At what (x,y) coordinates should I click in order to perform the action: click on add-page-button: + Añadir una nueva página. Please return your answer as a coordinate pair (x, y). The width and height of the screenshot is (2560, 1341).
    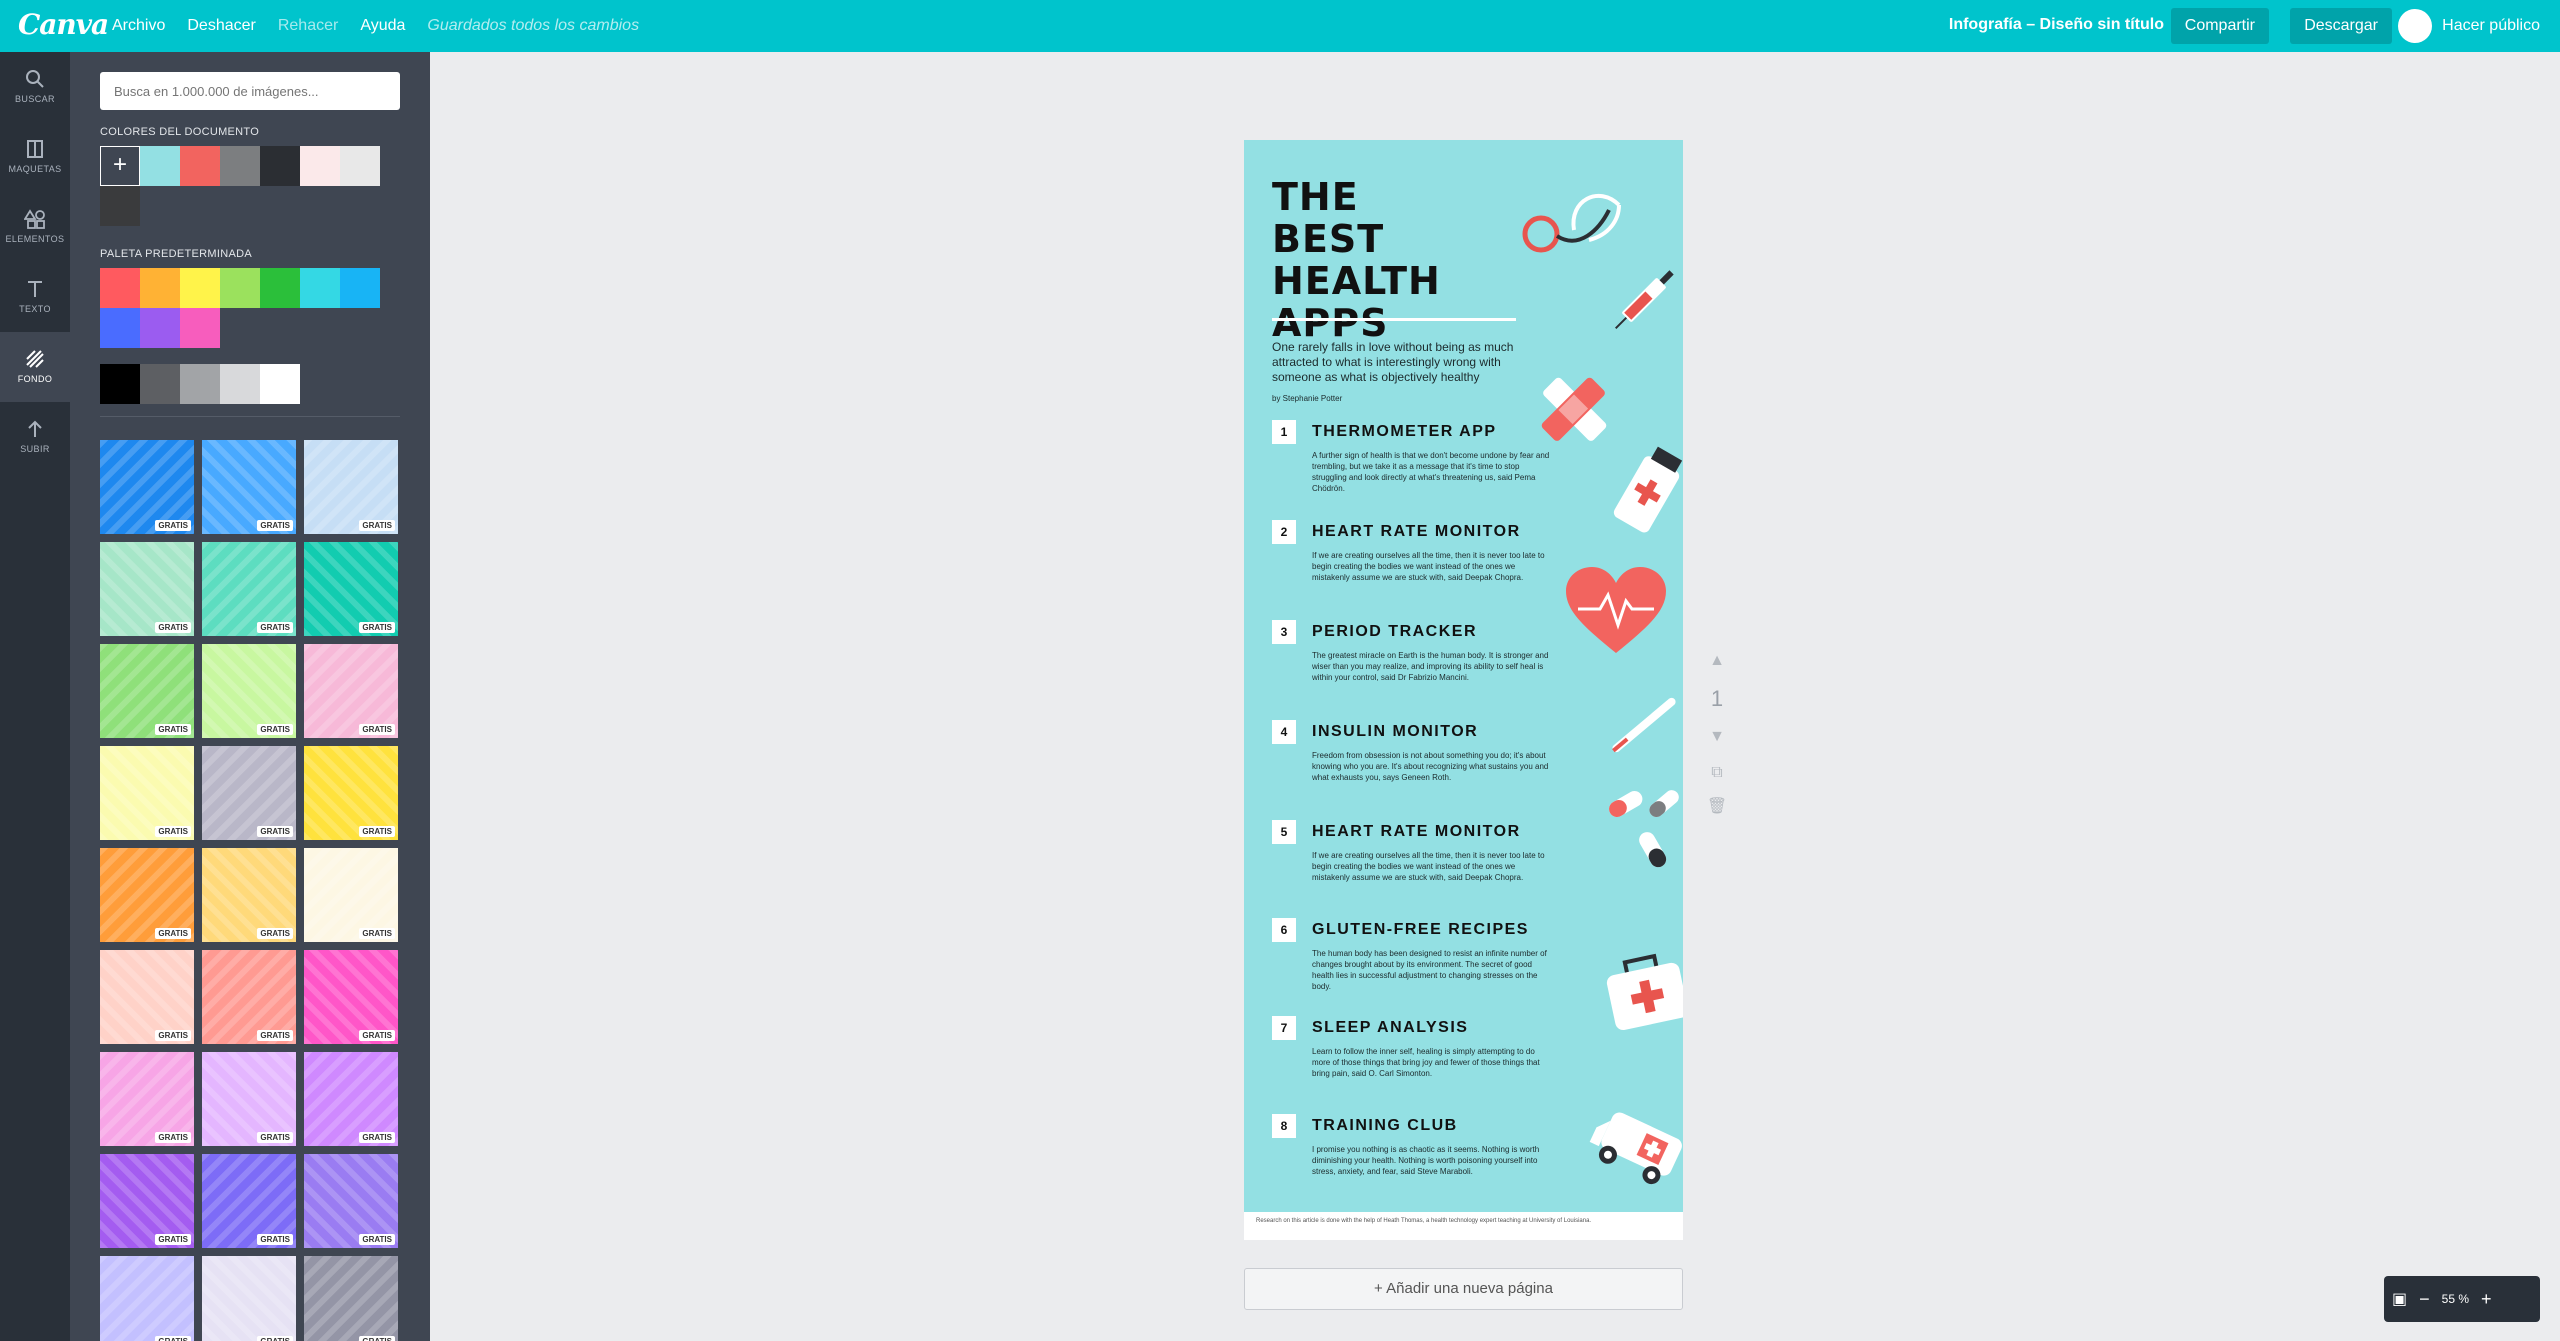
    Looking at the image, I should click on (1463, 1289).